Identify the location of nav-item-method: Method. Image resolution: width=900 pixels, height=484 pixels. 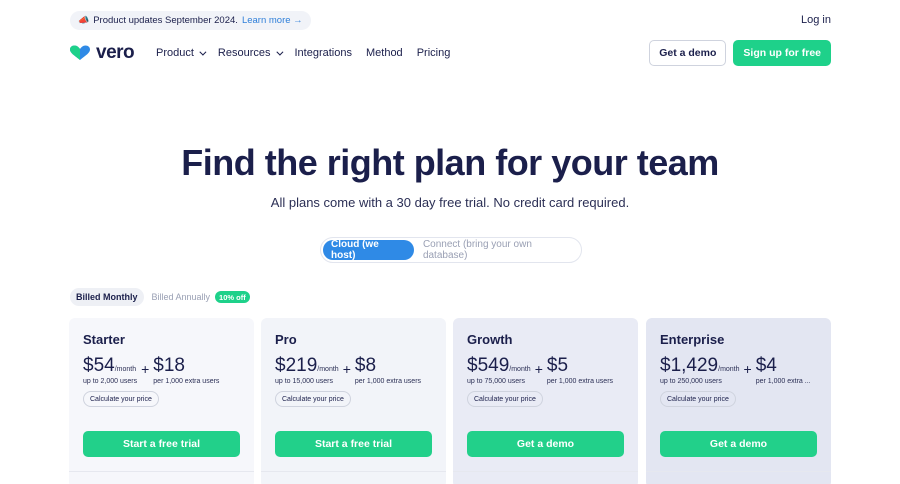
(384, 53).